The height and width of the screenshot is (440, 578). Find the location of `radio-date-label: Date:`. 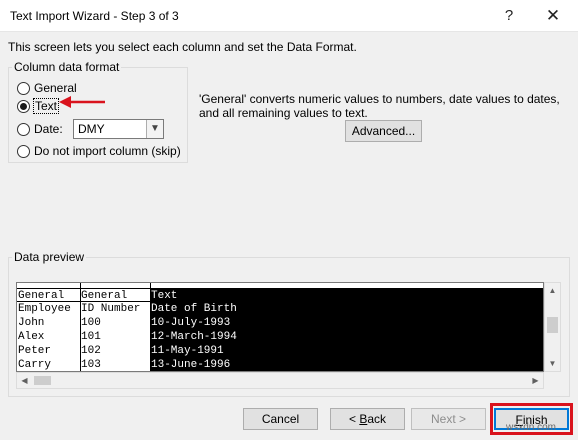

radio-date-label: Date: is located at coordinates (48, 129).